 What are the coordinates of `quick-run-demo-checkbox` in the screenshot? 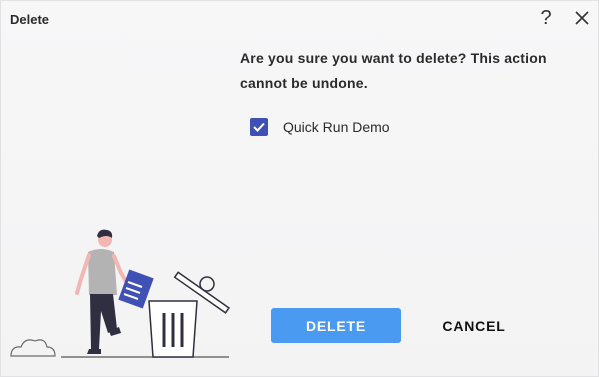 It's located at (259, 127).